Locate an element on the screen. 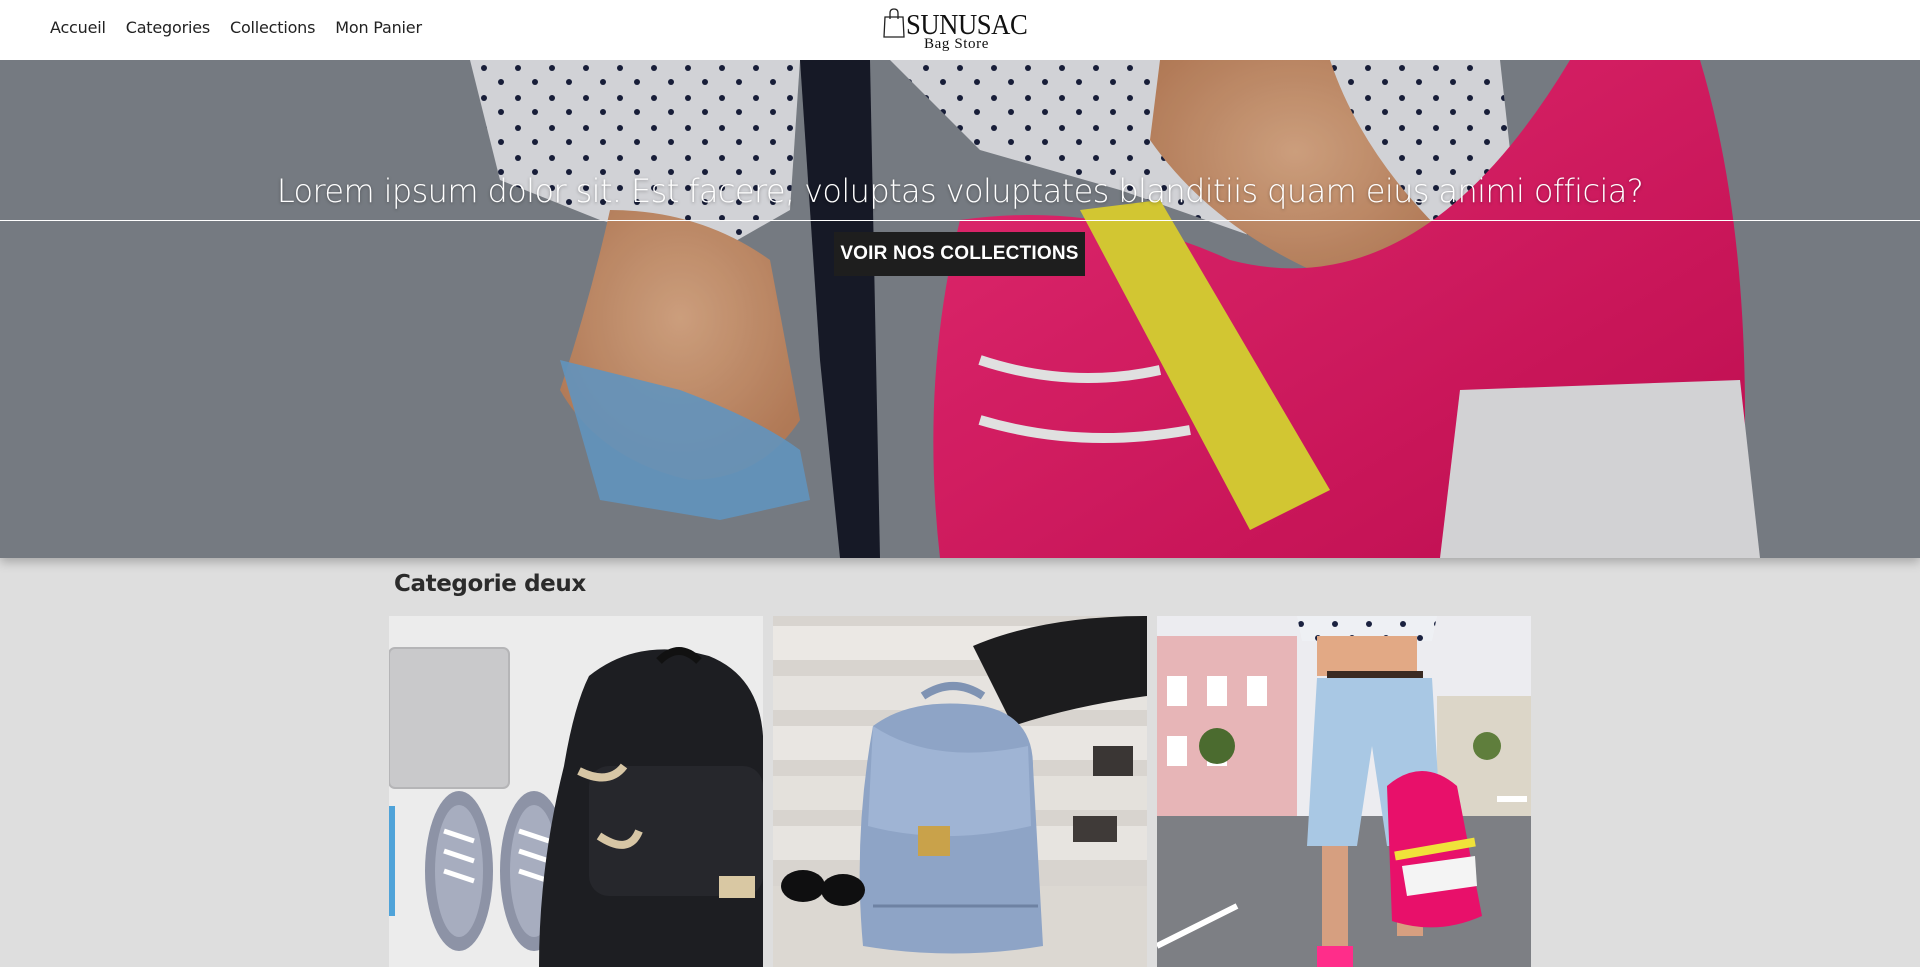 This screenshot has width=1920, height=967. brand-logo: SUNUSAC Bag Store is located at coordinates (962, 30).